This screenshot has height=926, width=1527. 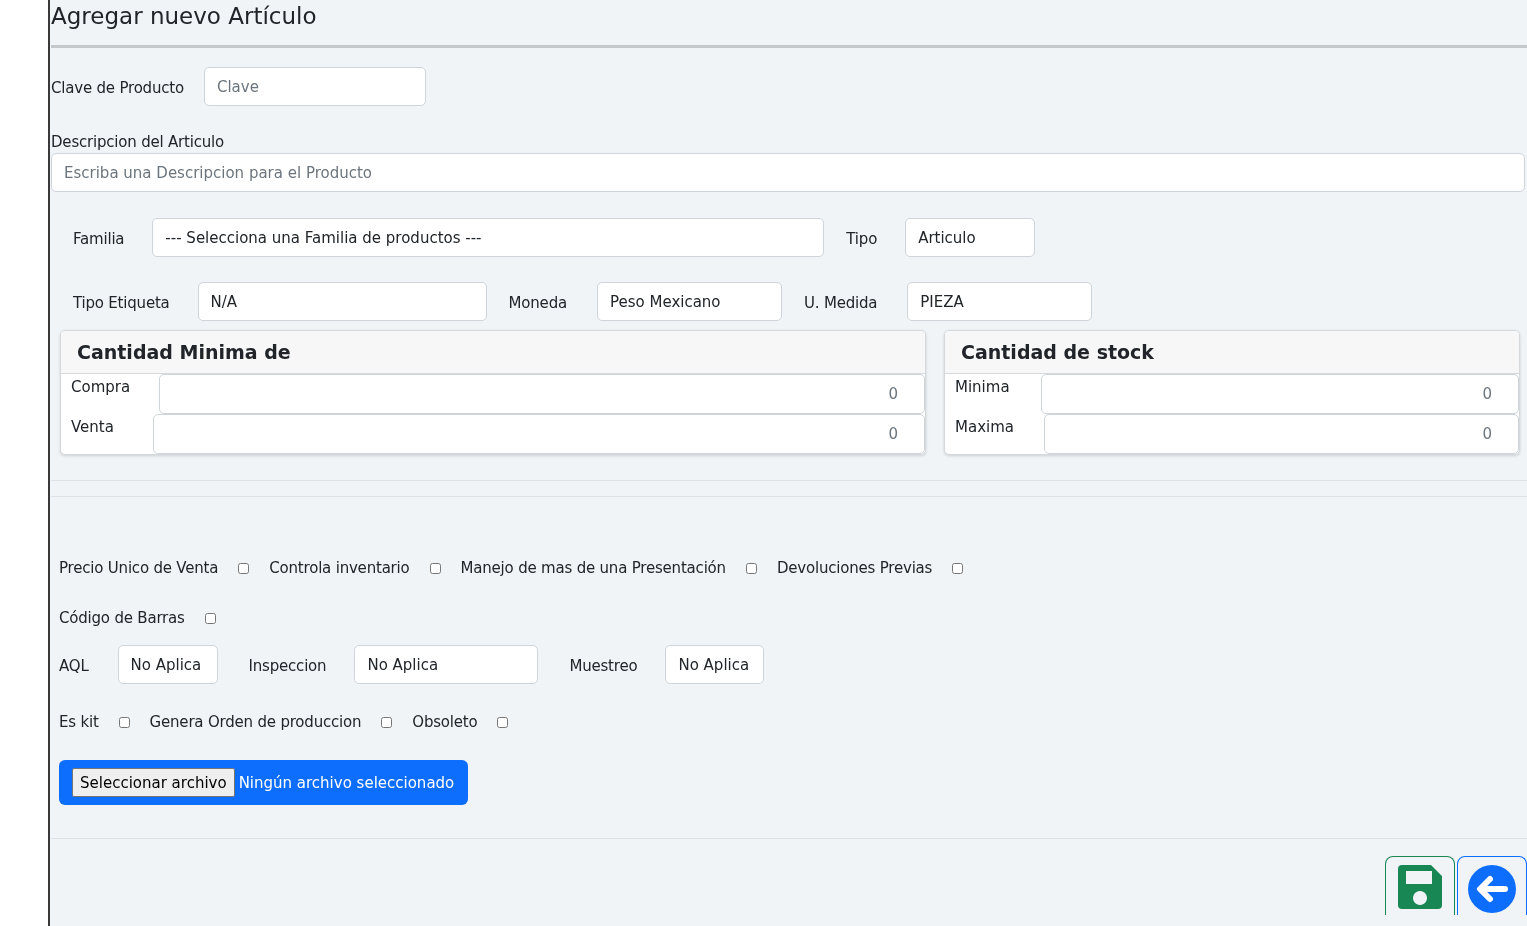 What do you see at coordinates (287, 665) in the screenshot?
I see `field-label: Inspeccion` at bounding box center [287, 665].